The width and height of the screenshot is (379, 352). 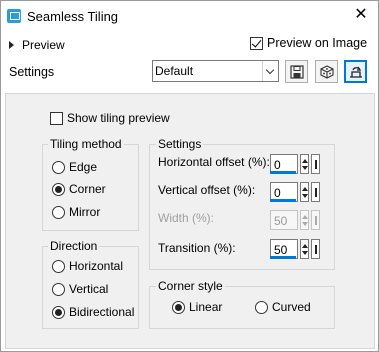 I want to click on horizontal-offset-bar, so click(x=283, y=172).